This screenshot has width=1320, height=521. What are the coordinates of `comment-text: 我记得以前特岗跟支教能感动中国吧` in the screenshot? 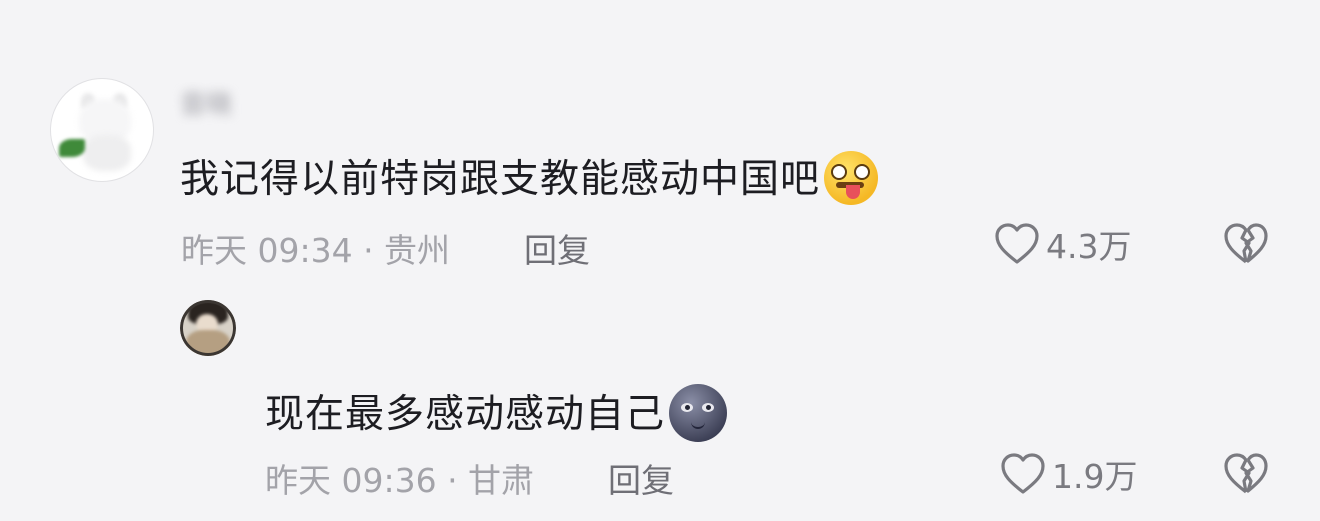 It's located at (529, 178).